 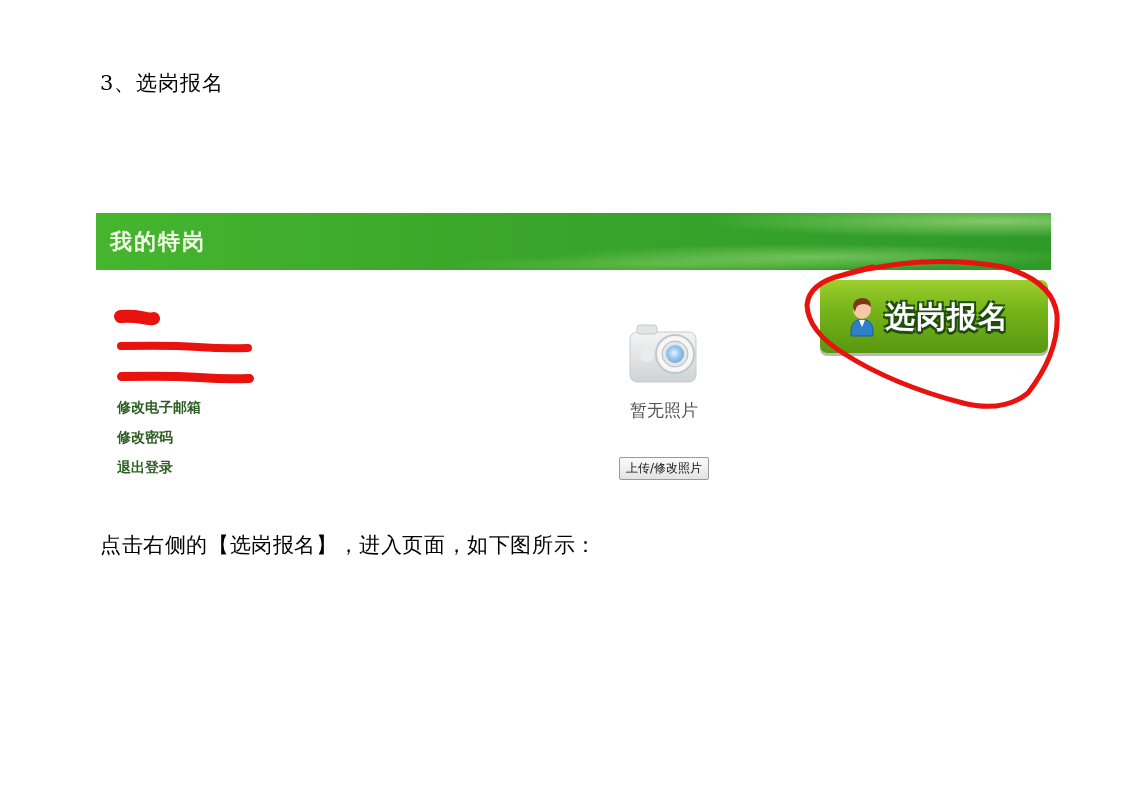 I want to click on account-link: 修改电子邮箱, so click(x=159, y=407).